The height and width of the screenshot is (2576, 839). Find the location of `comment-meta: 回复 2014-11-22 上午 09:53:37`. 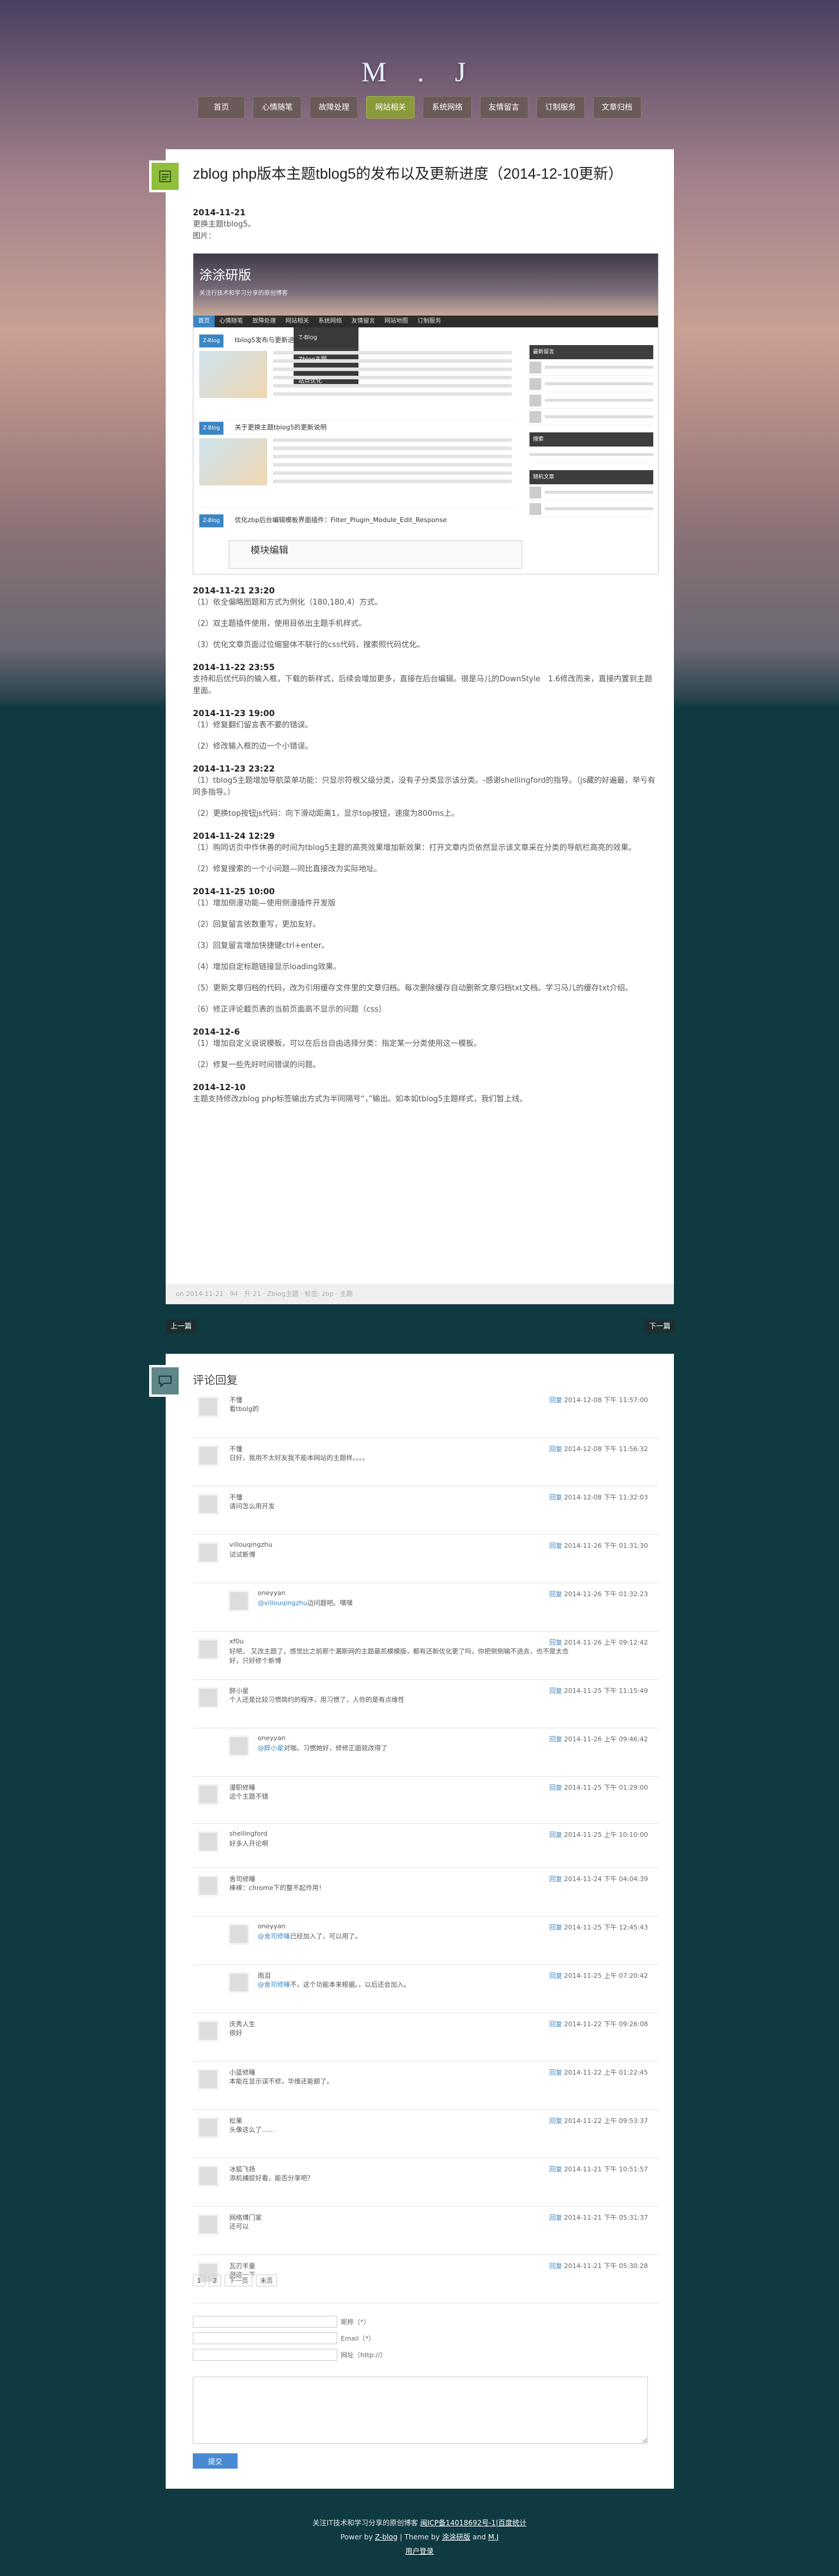

comment-meta: 回复 2014-11-22 上午 09:53:37 is located at coordinates (599, 2120).